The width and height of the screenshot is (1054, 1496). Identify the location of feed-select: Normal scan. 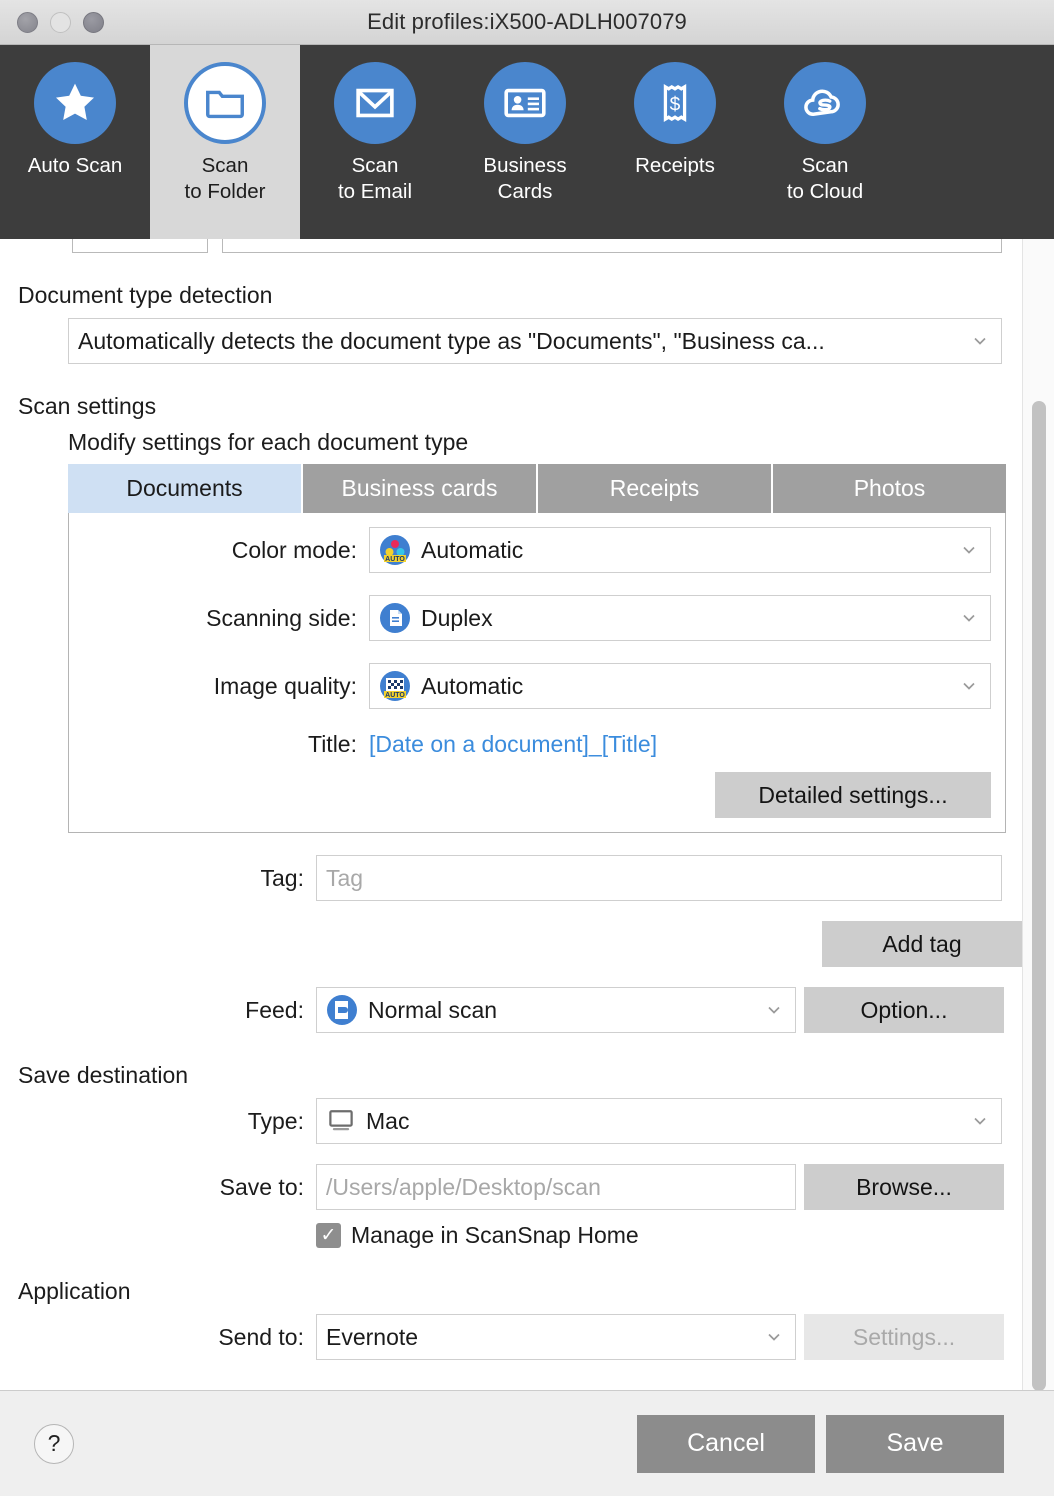
(556, 1010).